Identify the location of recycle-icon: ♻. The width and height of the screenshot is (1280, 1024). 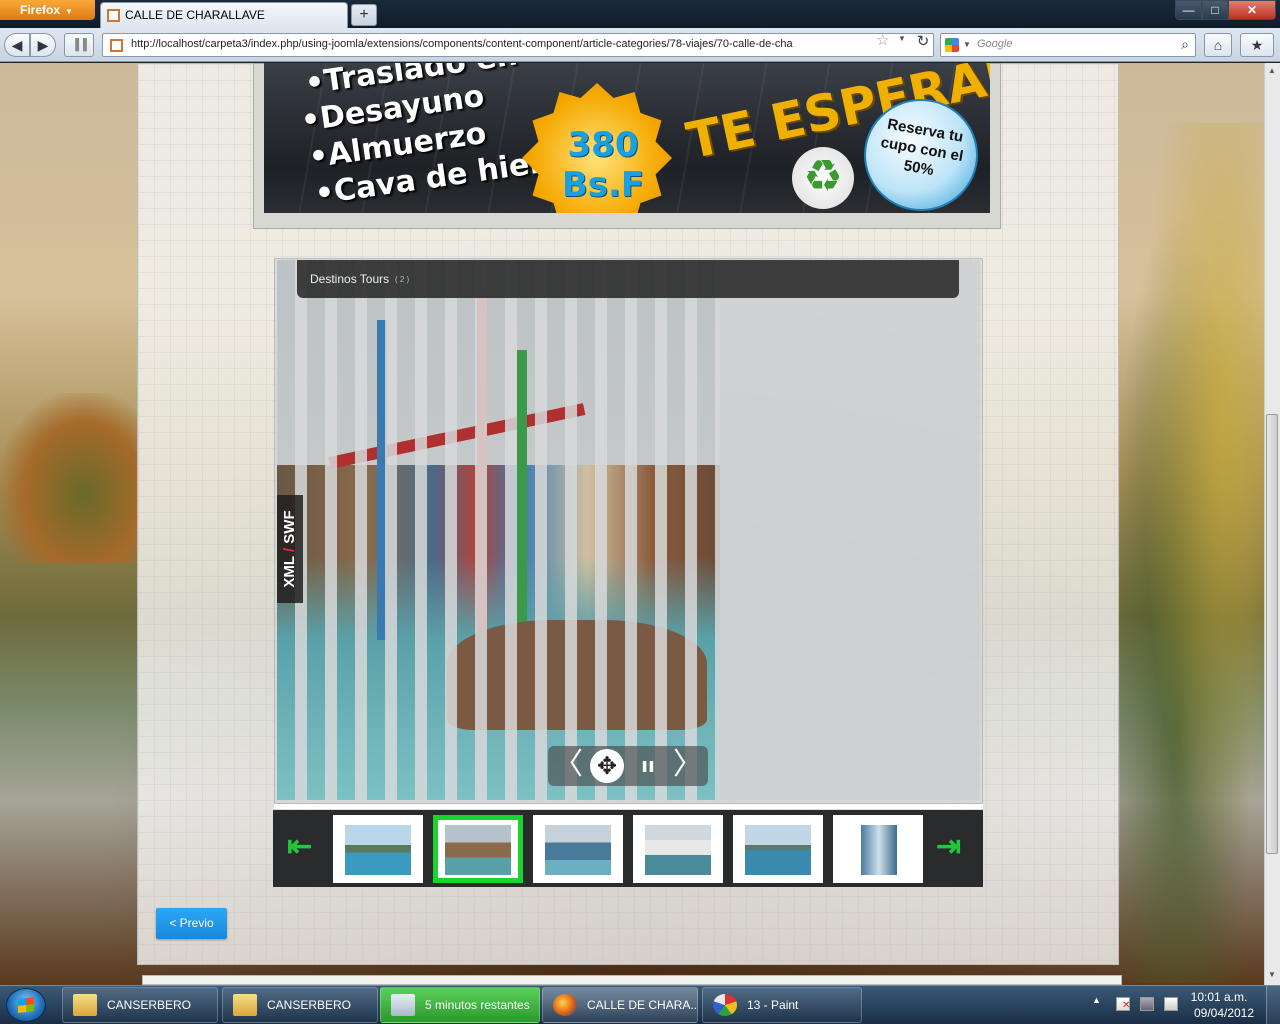
(823, 178).